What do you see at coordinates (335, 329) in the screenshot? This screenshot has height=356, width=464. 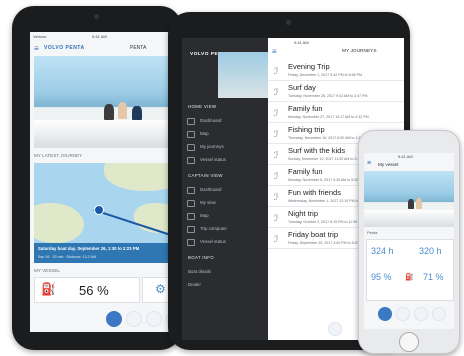 I see `list-nav-button` at bounding box center [335, 329].